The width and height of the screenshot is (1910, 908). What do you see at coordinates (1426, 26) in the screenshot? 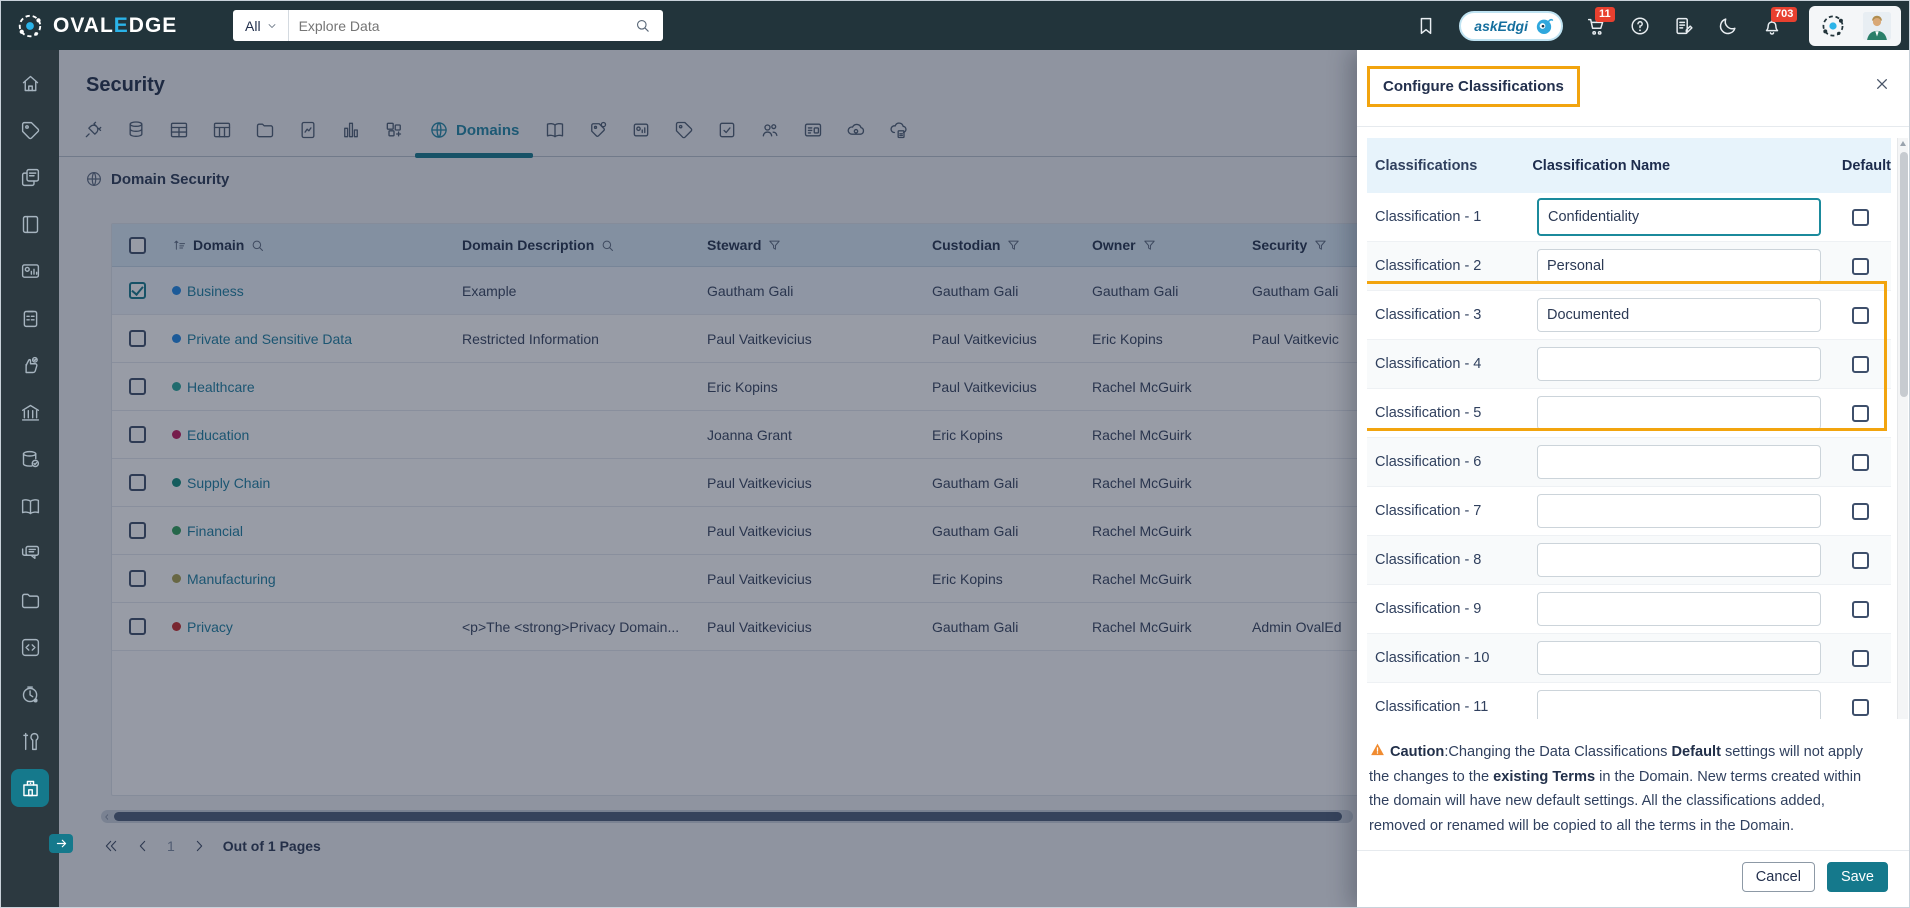
I see `bookmark-icon` at bounding box center [1426, 26].